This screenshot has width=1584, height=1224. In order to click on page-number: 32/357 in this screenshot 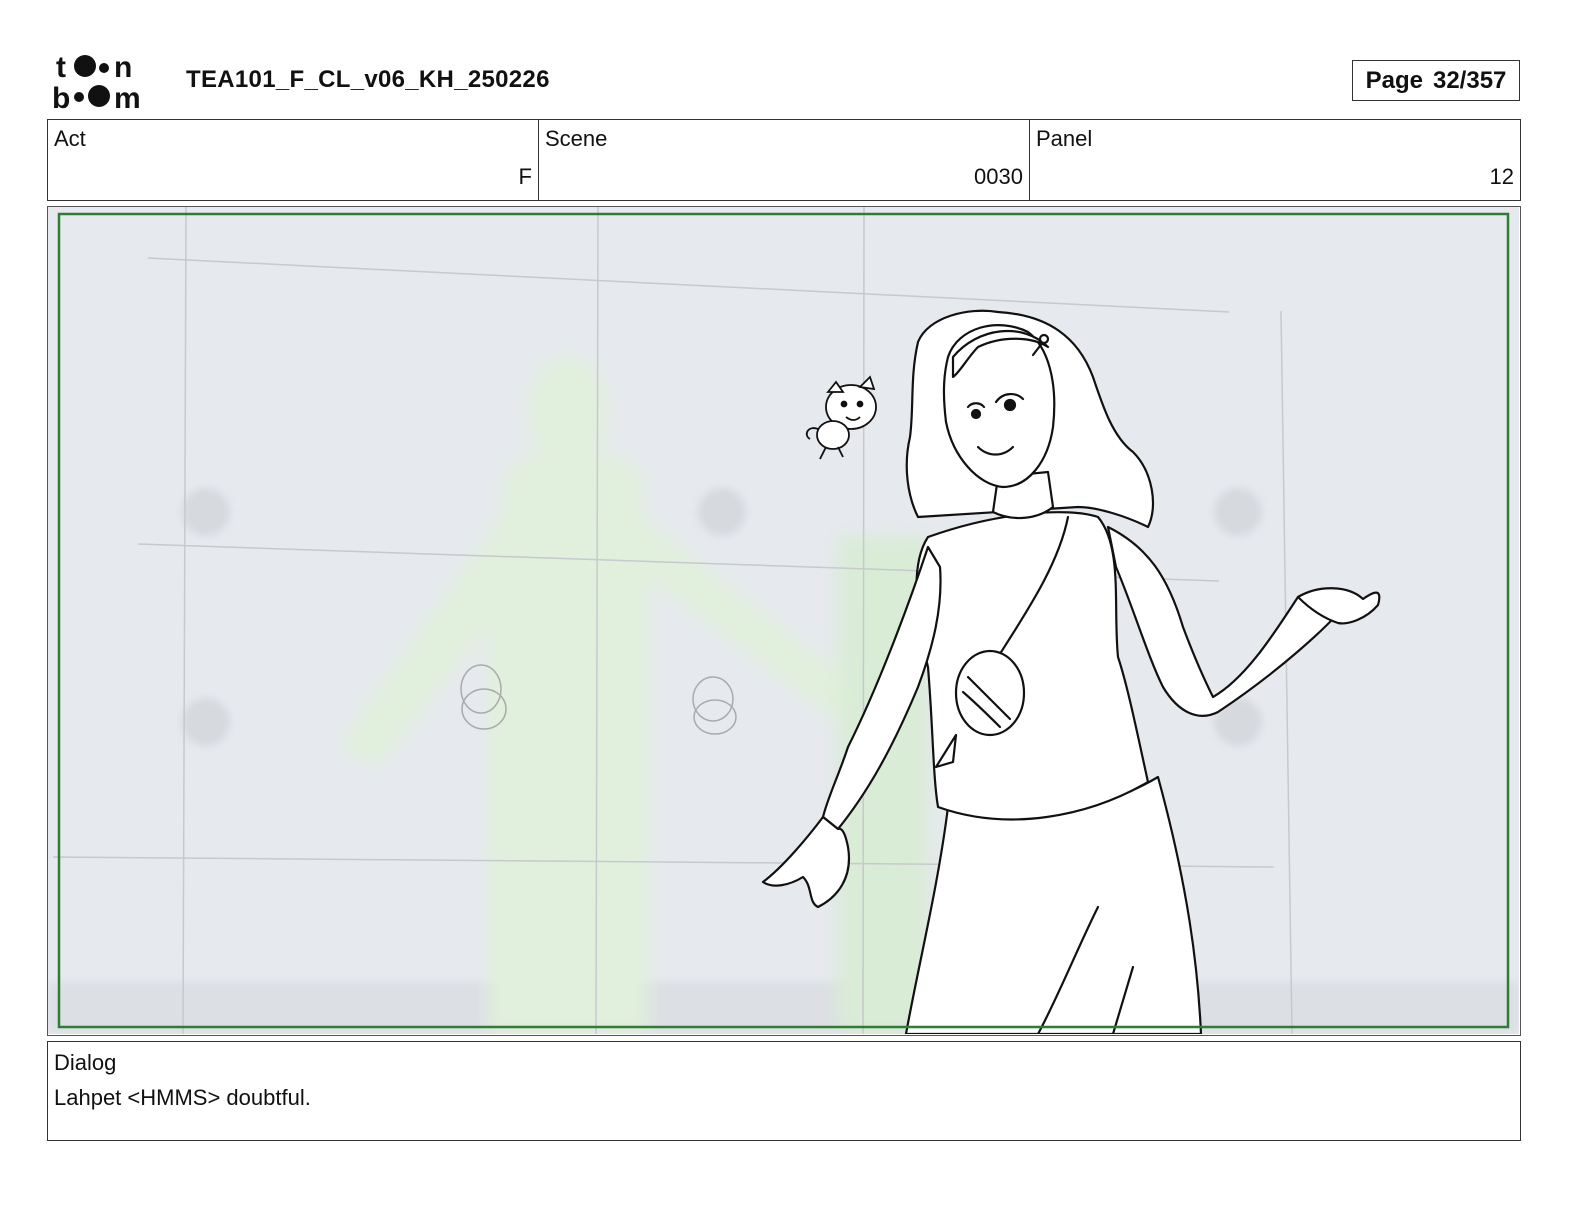, I will do `click(1469, 80)`.